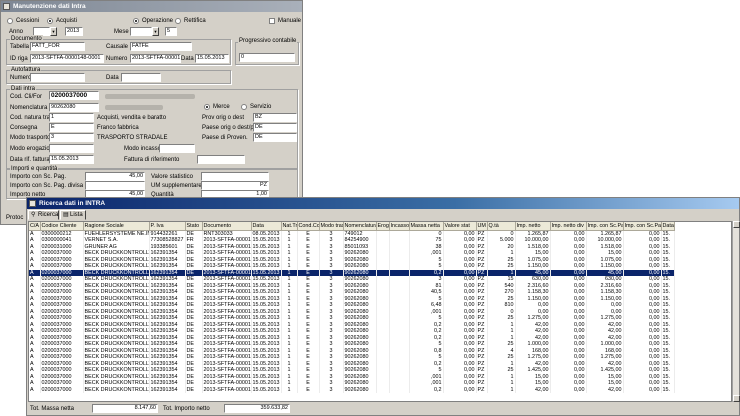 This screenshot has width=740, height=416. I want to click on list-icon: ▤, so click(66, 215).